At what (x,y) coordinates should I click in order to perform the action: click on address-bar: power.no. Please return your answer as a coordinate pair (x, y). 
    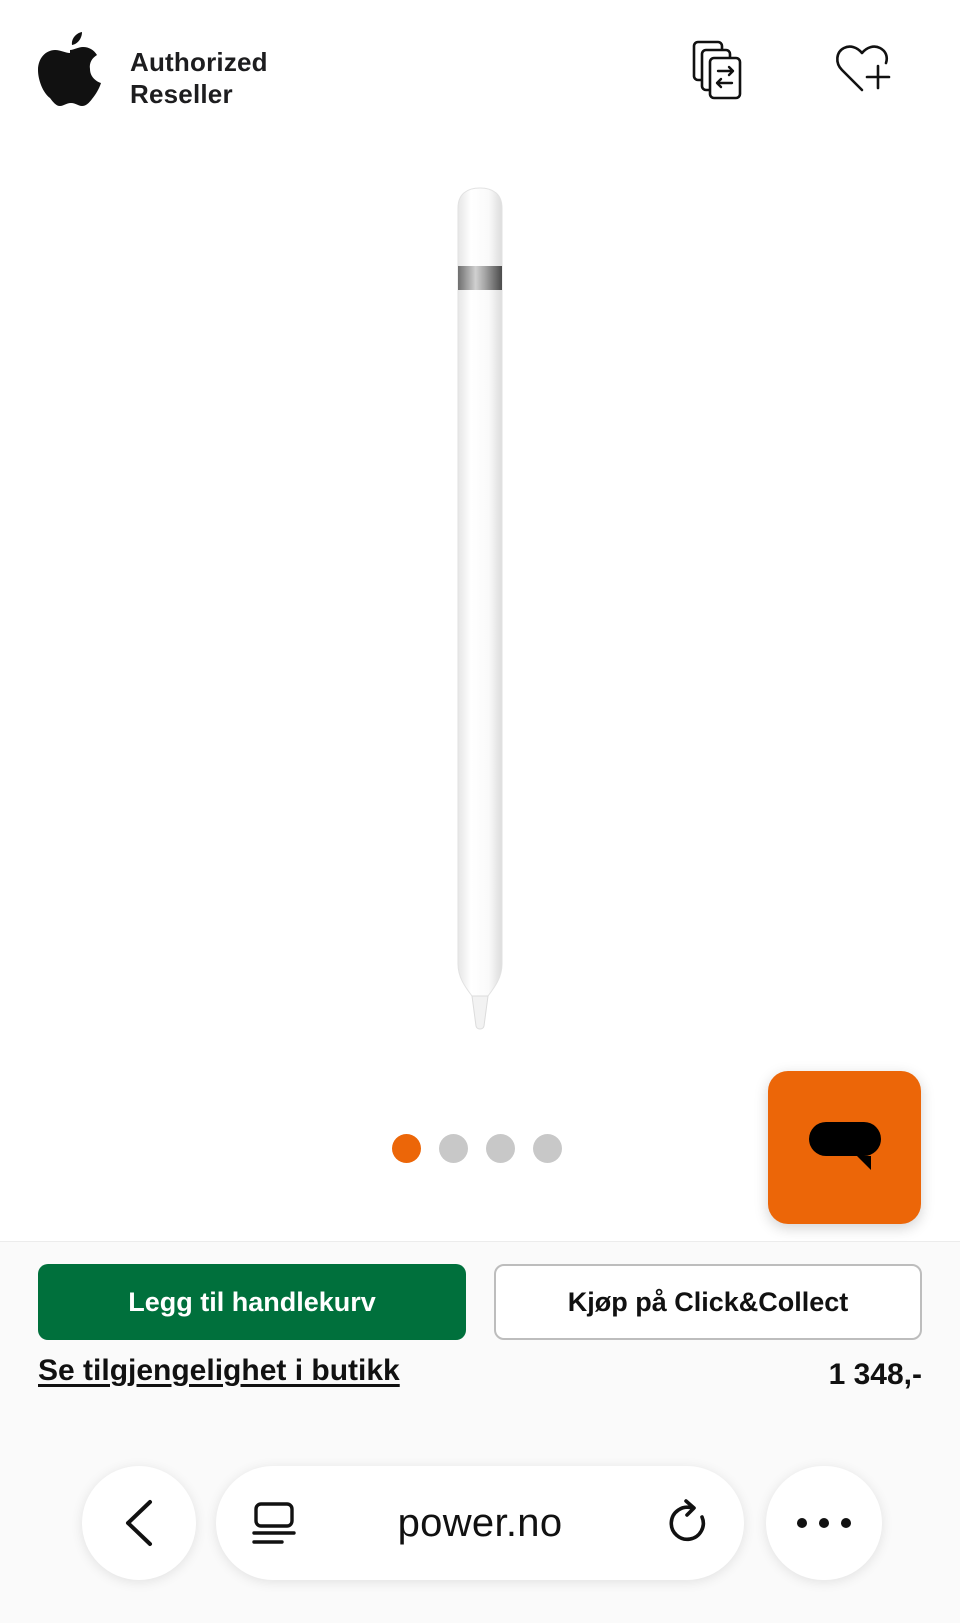
    Looking at the image, I should click on (480, 1523).